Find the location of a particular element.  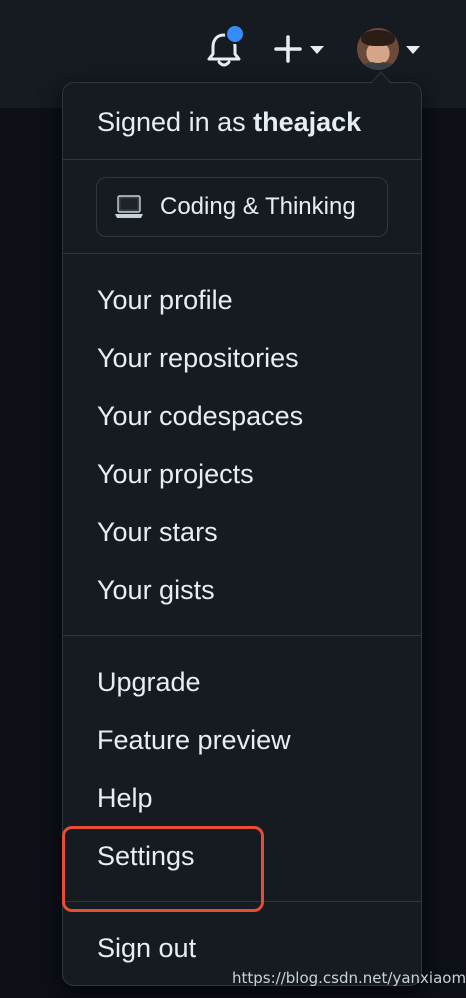

settings-highlight-annotation is located at coordinates (163, 869).